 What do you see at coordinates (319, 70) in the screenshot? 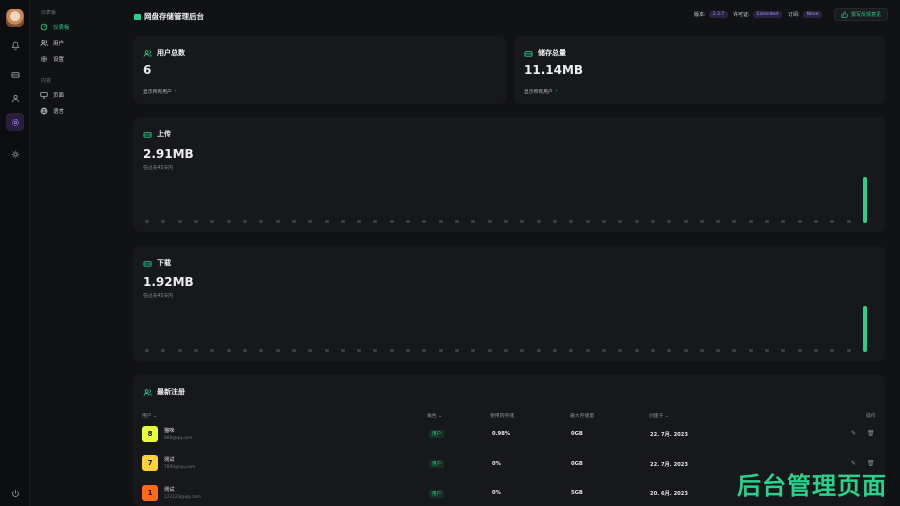
I see `users-total-card: 用户总数 6 显示所有用户 ›` at bounding box center [319, 70].